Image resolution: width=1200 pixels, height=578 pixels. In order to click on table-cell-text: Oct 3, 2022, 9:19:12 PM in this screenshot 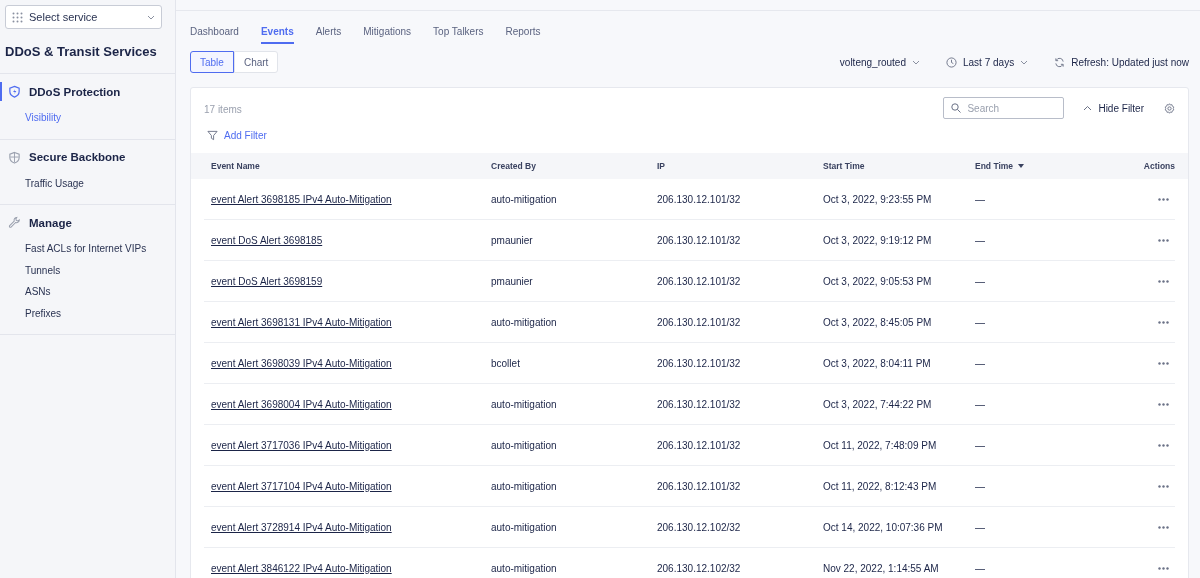, I will do `click(878, 240)`.